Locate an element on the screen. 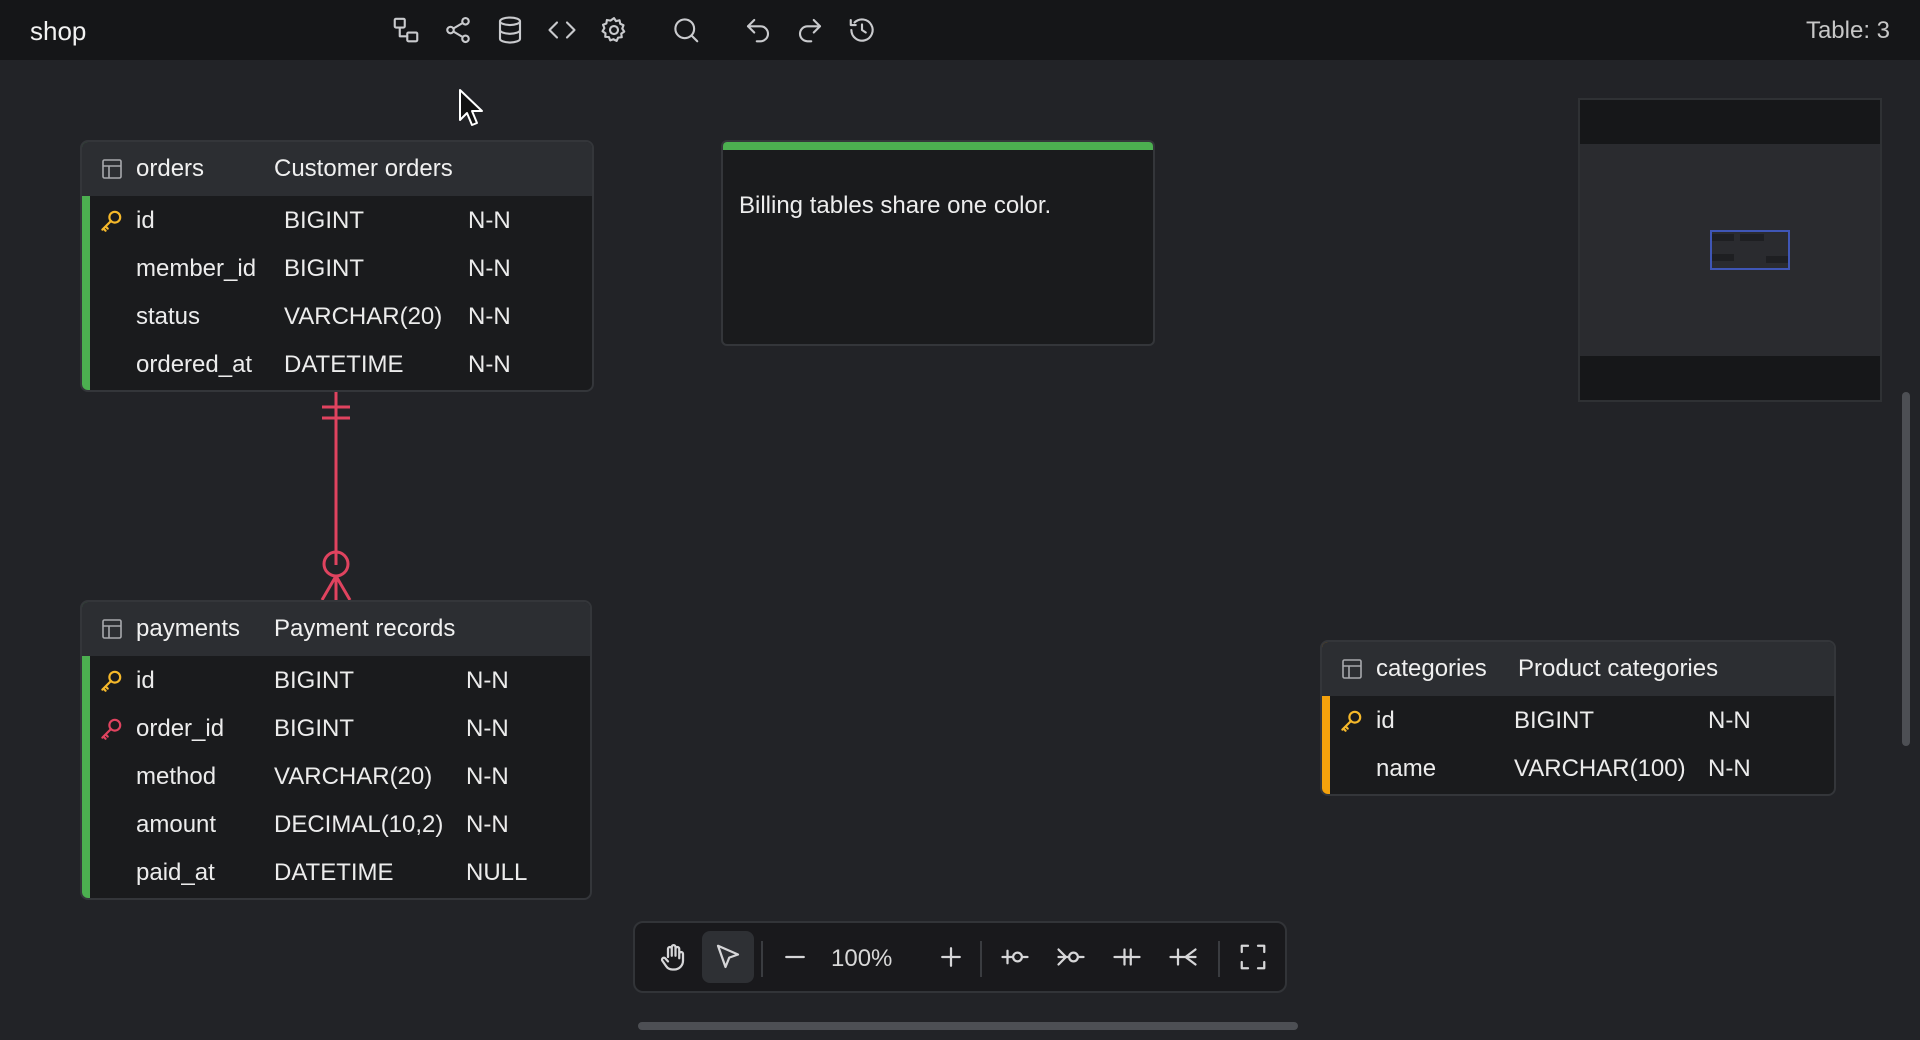 The width and height of the screenshot is (1920, 1040). relation-one-one-icon is located at coordinates (1127, 957).